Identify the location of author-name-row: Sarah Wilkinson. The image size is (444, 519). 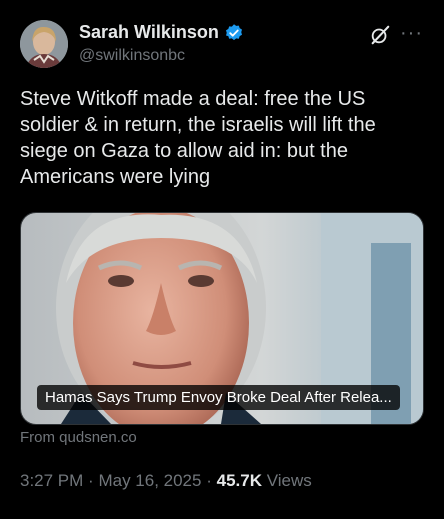
(161, 32).